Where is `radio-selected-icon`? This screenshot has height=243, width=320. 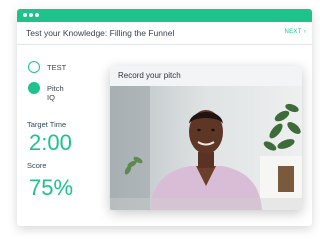
radio-selected-icon is located at coordinates (34, 88).